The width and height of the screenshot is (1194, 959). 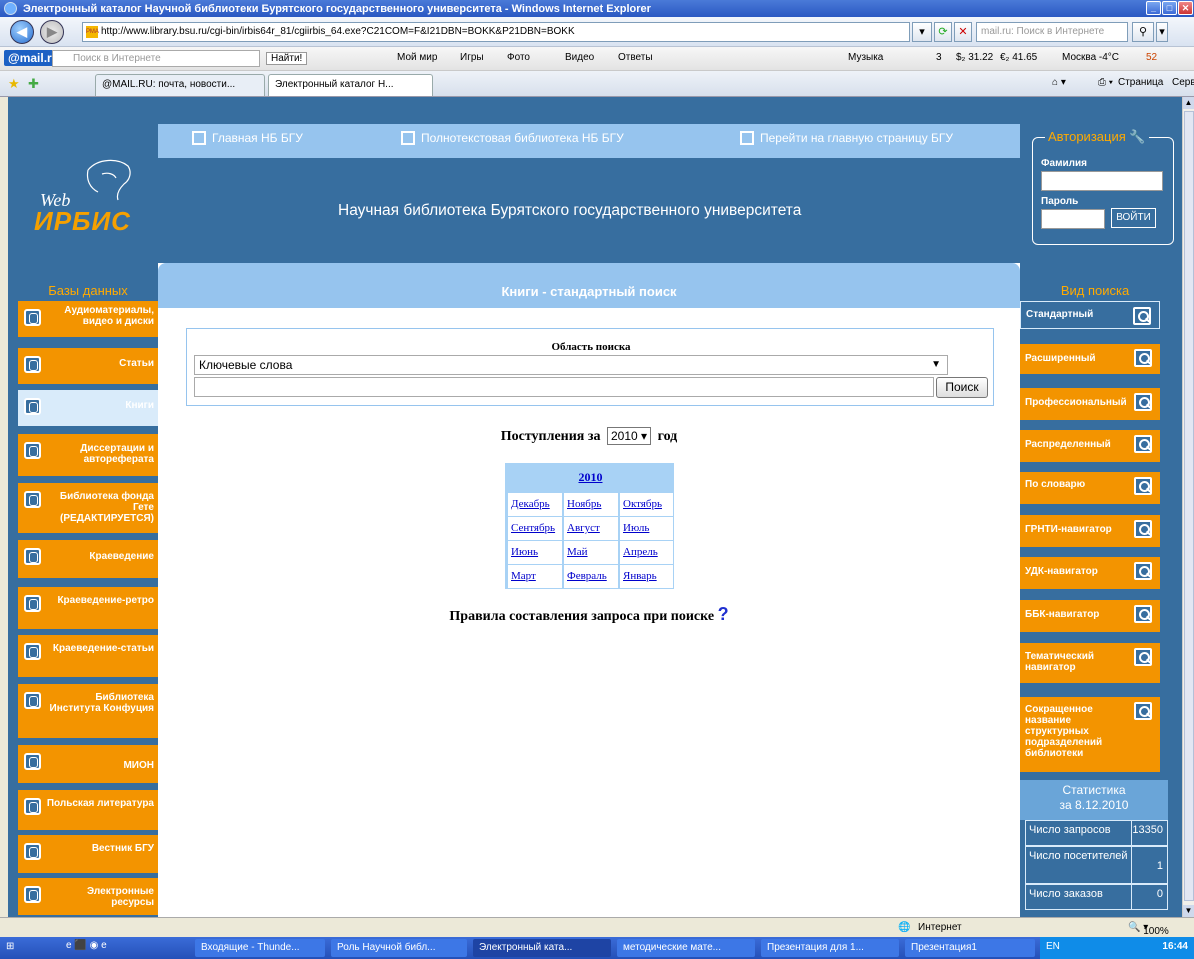 I want to click on search-icon: ⚲, so click(x=1143, y=32).